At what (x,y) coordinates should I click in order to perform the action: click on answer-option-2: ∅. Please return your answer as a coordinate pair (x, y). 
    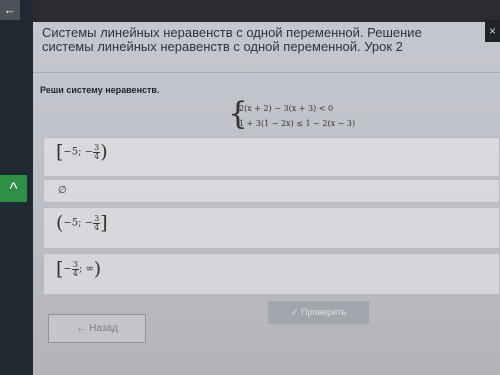
    Looking at the image, I should click on (271, 191).